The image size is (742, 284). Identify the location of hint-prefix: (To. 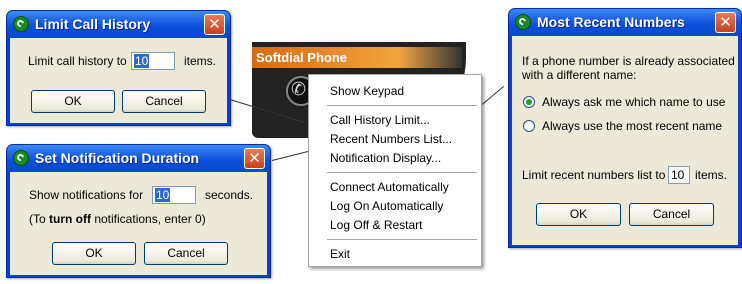
(39, 219).